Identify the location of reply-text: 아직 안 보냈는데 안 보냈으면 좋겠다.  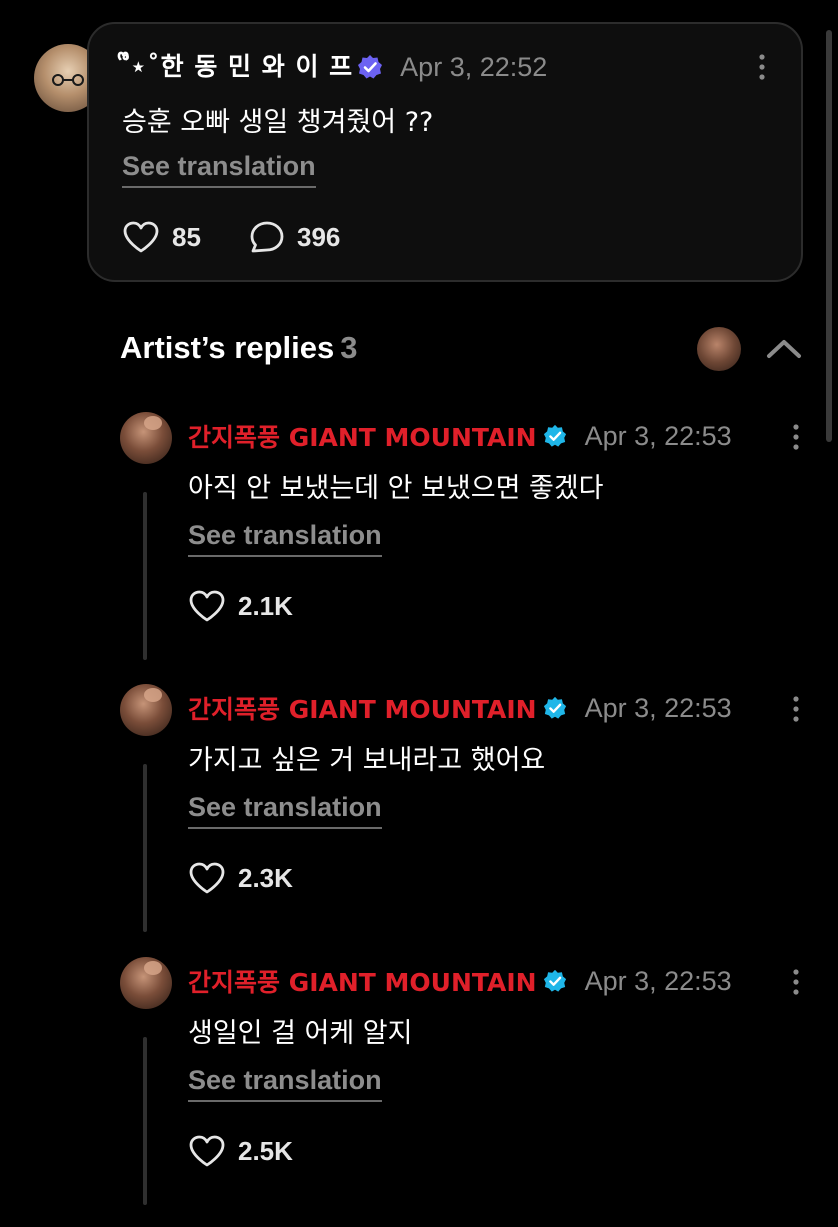
(396, 488).